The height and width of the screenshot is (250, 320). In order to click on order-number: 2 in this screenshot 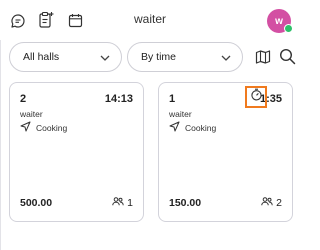, I will do `click(23, 99)`.